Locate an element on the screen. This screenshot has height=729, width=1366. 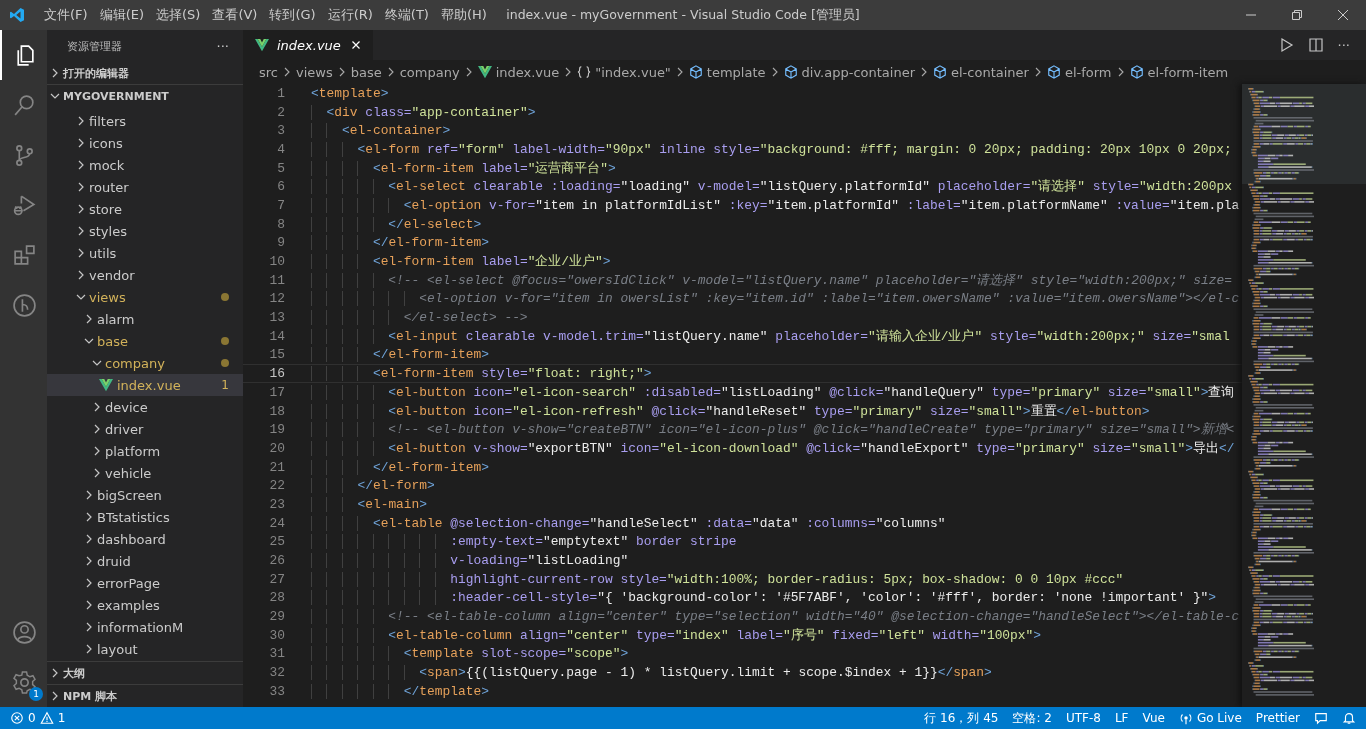
code-line: <!-- <el-table-column align="center" type="selection" width="40" @selection-change="handleSelect"></el-table-c is located at coordinates (775, 617).